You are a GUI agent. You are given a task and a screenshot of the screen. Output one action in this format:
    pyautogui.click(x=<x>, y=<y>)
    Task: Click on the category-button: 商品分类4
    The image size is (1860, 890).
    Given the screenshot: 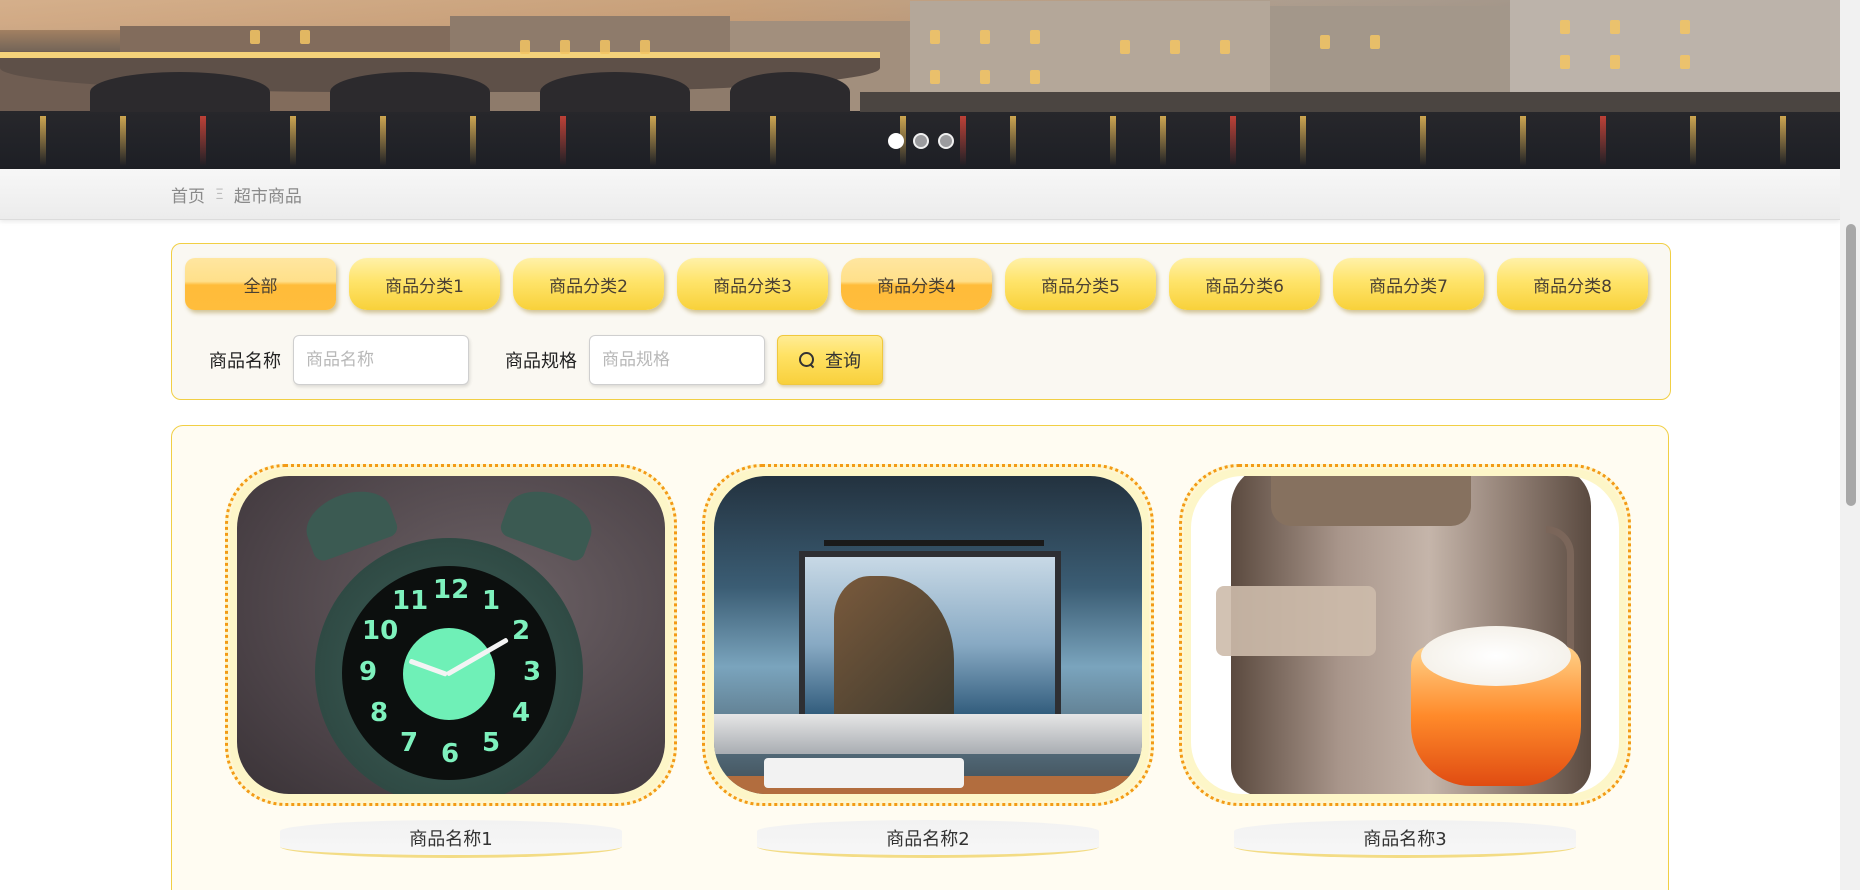 What is the action you would take?
    pyautogui.click(x=916, y=284)
    